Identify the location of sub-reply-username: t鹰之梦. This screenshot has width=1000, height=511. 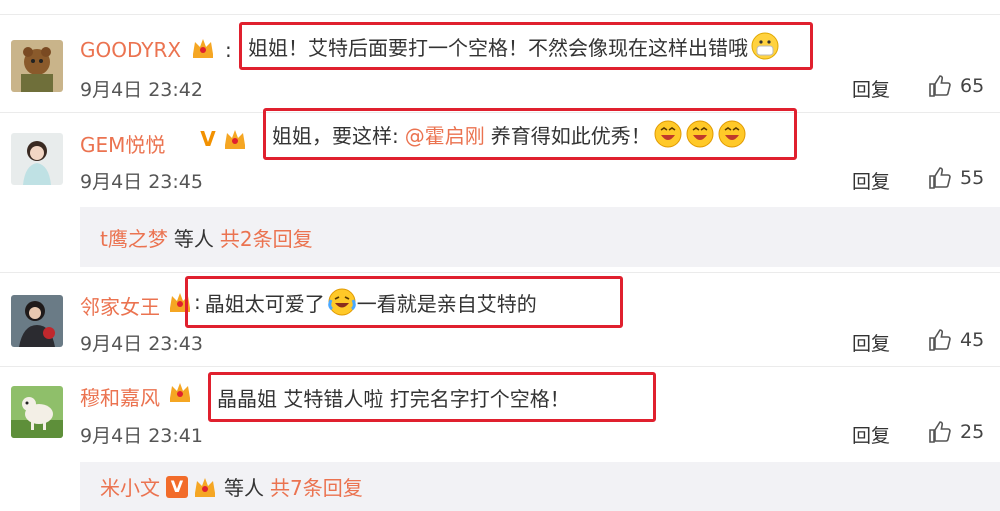
(134, 237).